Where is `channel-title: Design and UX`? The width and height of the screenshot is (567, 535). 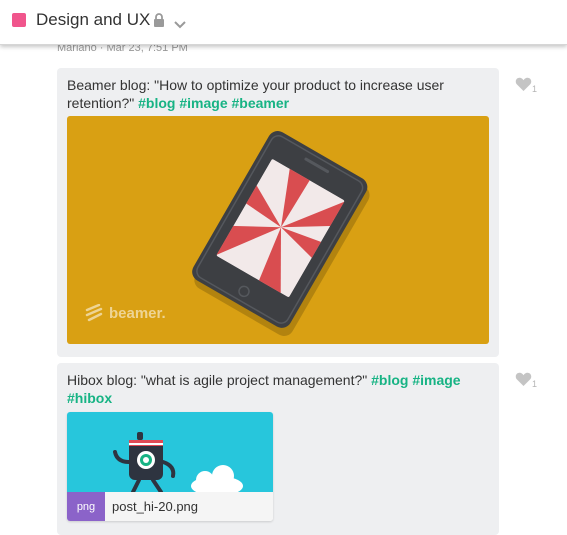 channel-title: Design and UX is located at coordinates (93, 20).